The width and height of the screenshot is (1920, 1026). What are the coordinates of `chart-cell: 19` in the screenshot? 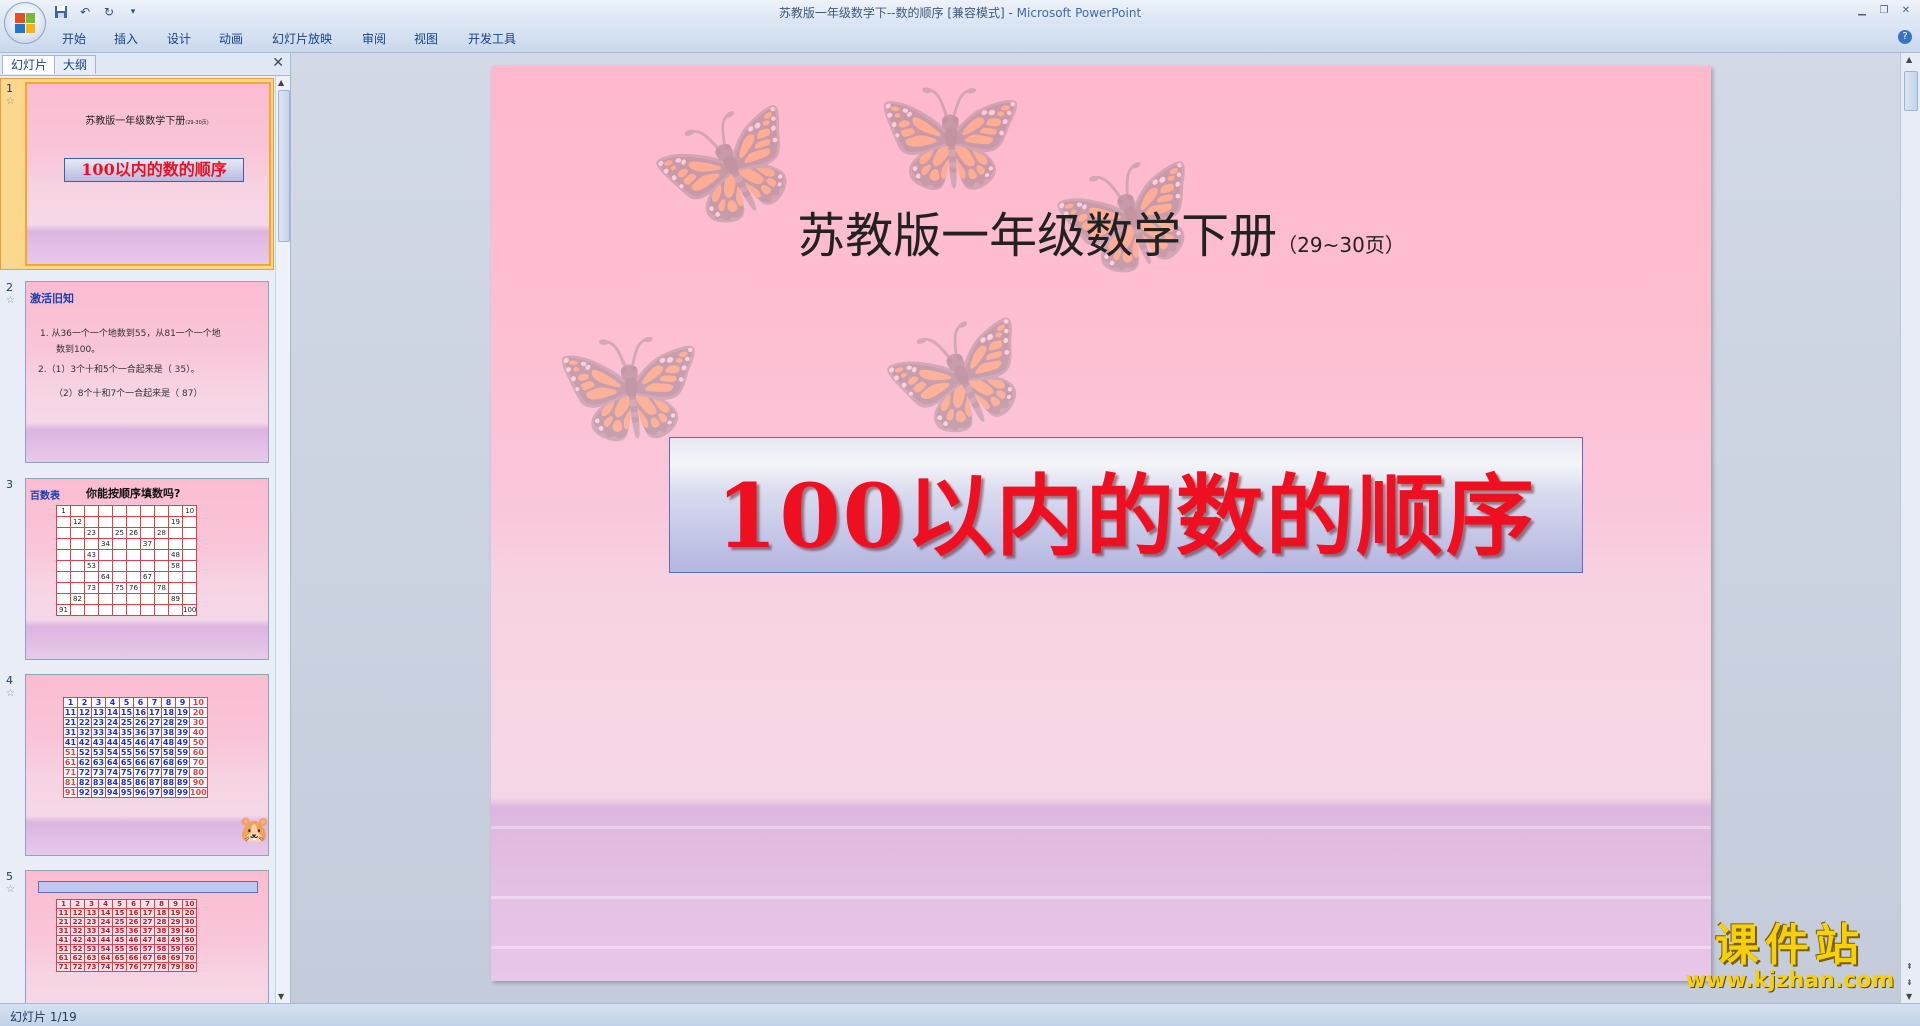 It's located at (175, 522).